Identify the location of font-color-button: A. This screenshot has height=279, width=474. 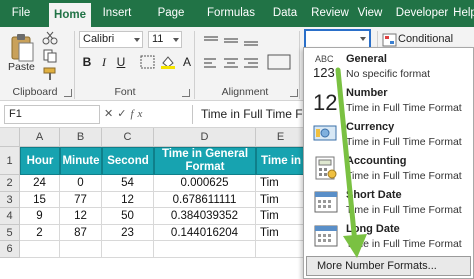
(187, 62).